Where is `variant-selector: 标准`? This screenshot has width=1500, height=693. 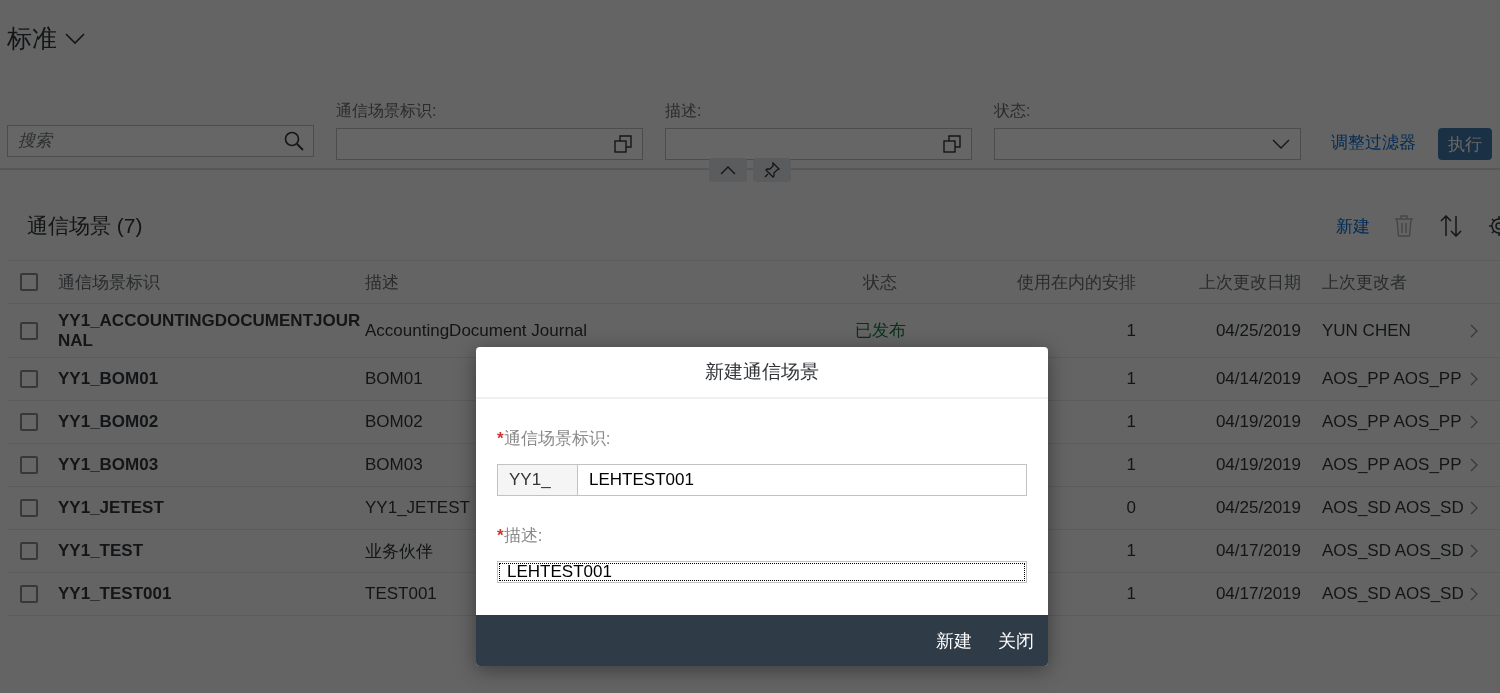
variant-selector: 标准 is located at coordinates (46, 38).